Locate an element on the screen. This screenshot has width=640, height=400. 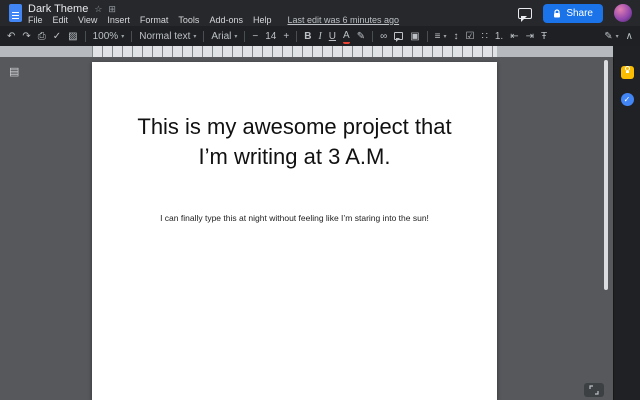
menu-item-help: Help is located at coordinates (262, 20).